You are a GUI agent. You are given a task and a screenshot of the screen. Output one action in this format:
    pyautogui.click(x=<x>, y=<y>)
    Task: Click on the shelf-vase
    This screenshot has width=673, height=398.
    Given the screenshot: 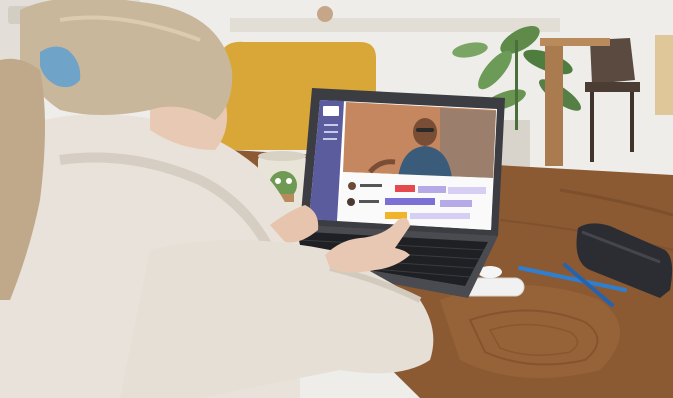 What is the action you would take?
    pyautogui.click(x=325, y=14)
    